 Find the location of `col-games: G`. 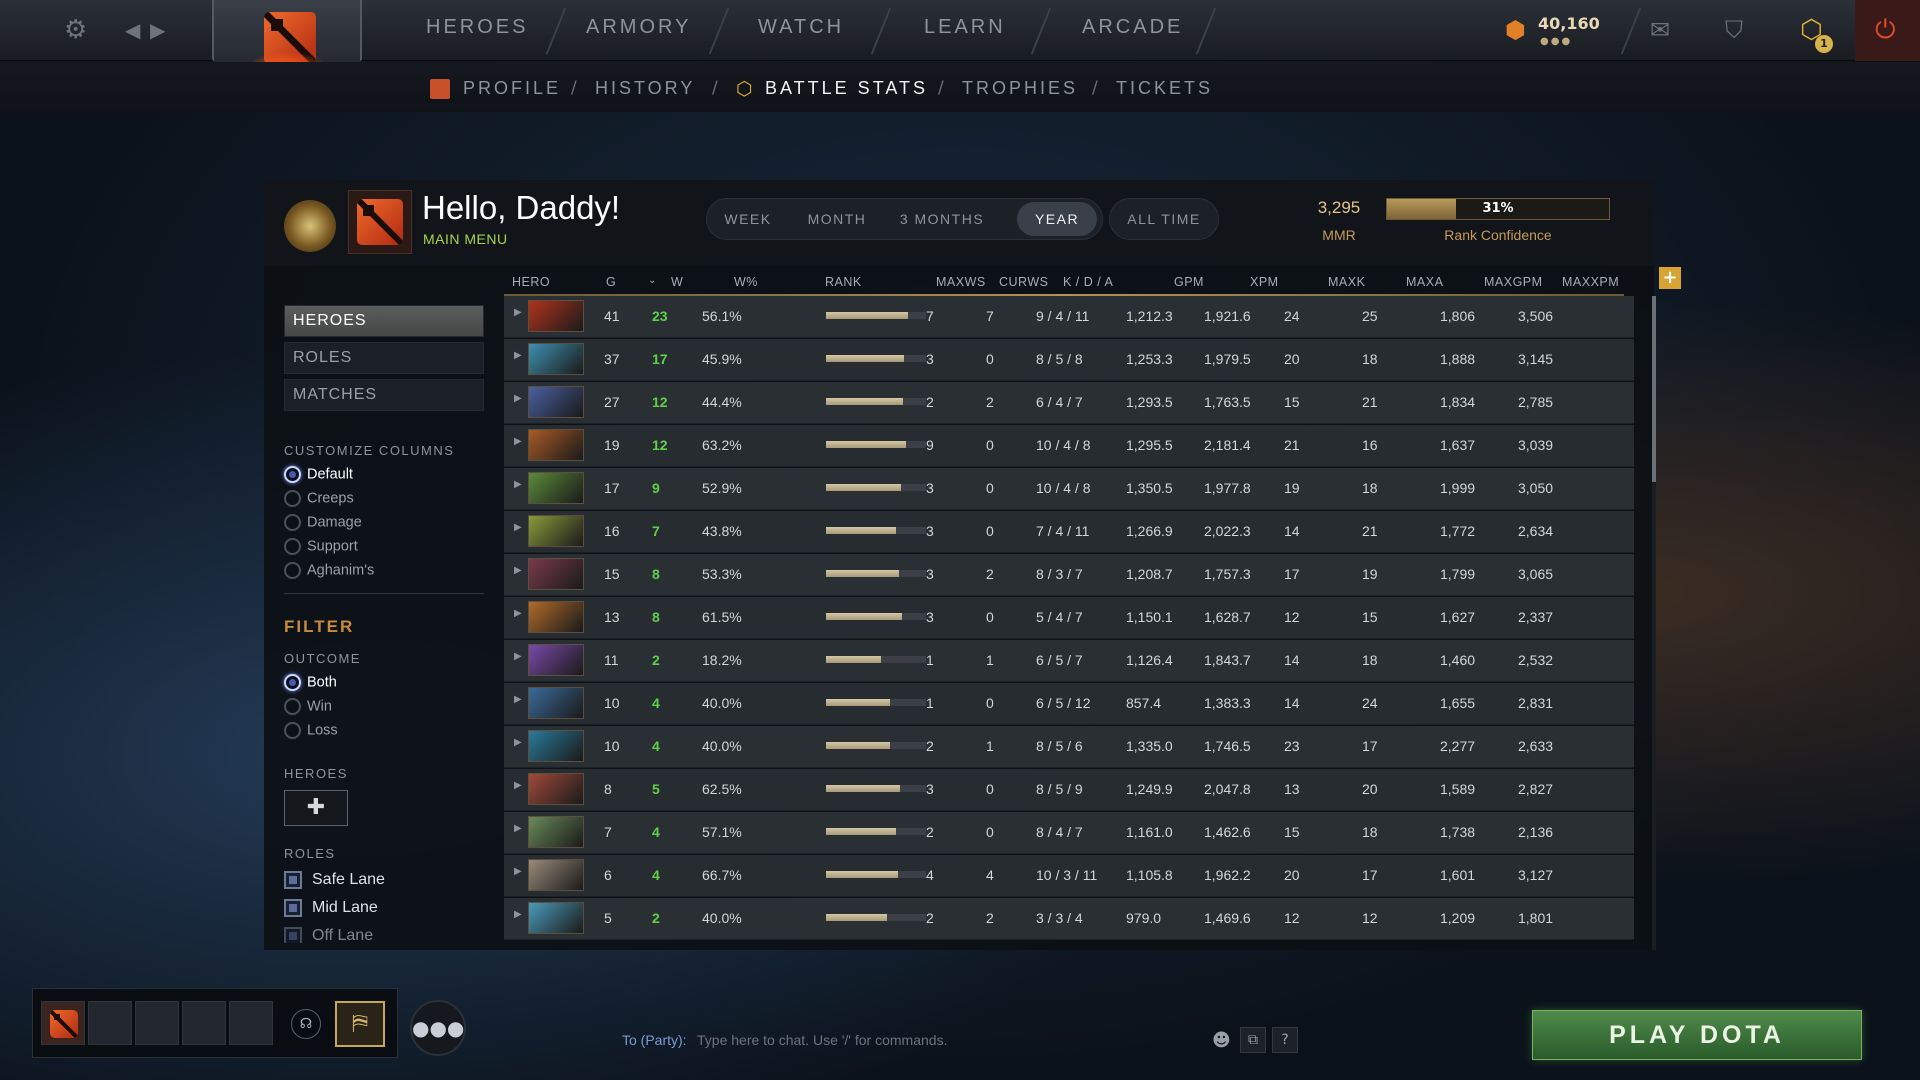

col-games: G is located at coordinates (611, 282).